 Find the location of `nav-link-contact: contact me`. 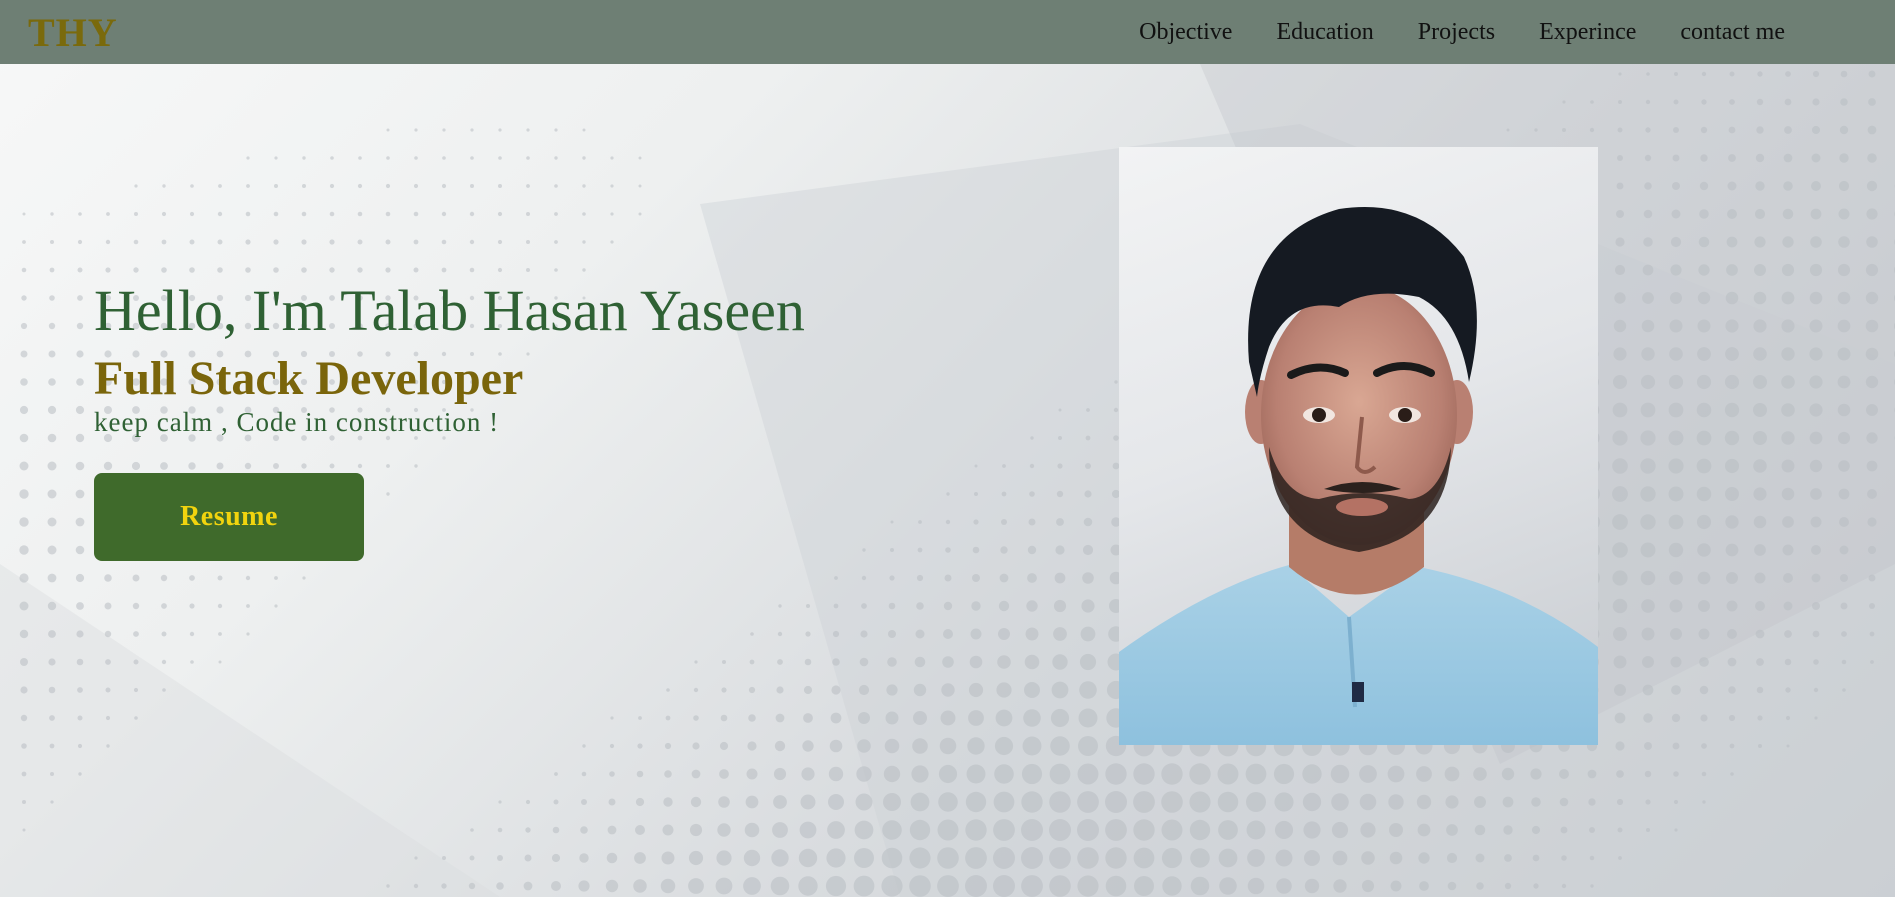

nav-link-contact: contact me is located at coordinates (1732, 32).